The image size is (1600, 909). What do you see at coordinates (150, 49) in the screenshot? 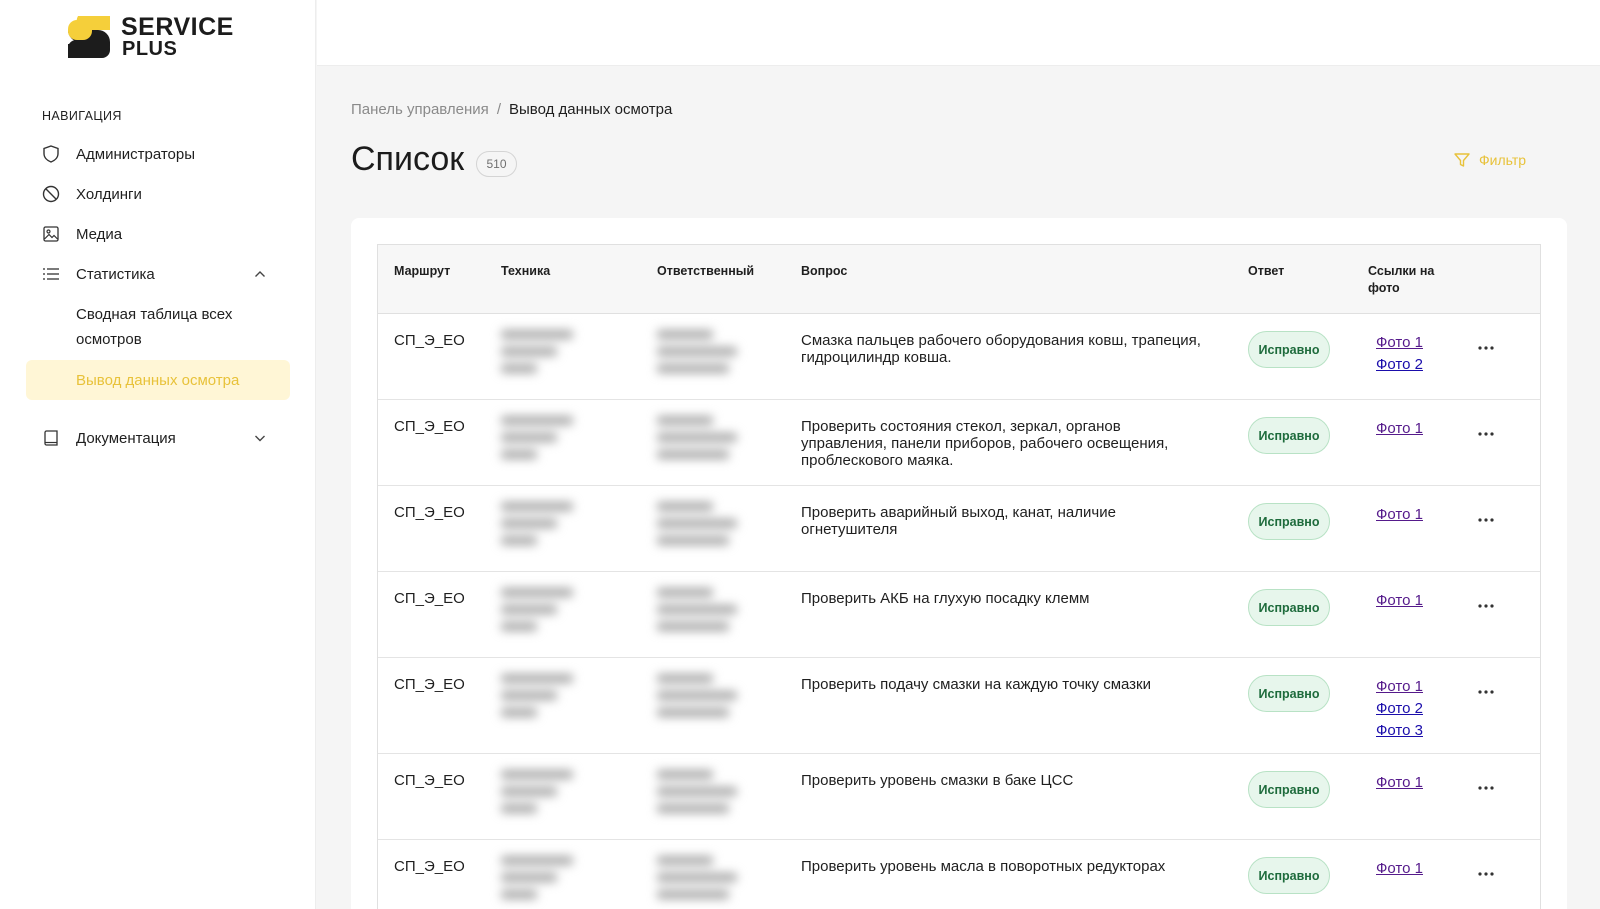
I see `logo-line2: PLUS` at bounding box center [150, 49].